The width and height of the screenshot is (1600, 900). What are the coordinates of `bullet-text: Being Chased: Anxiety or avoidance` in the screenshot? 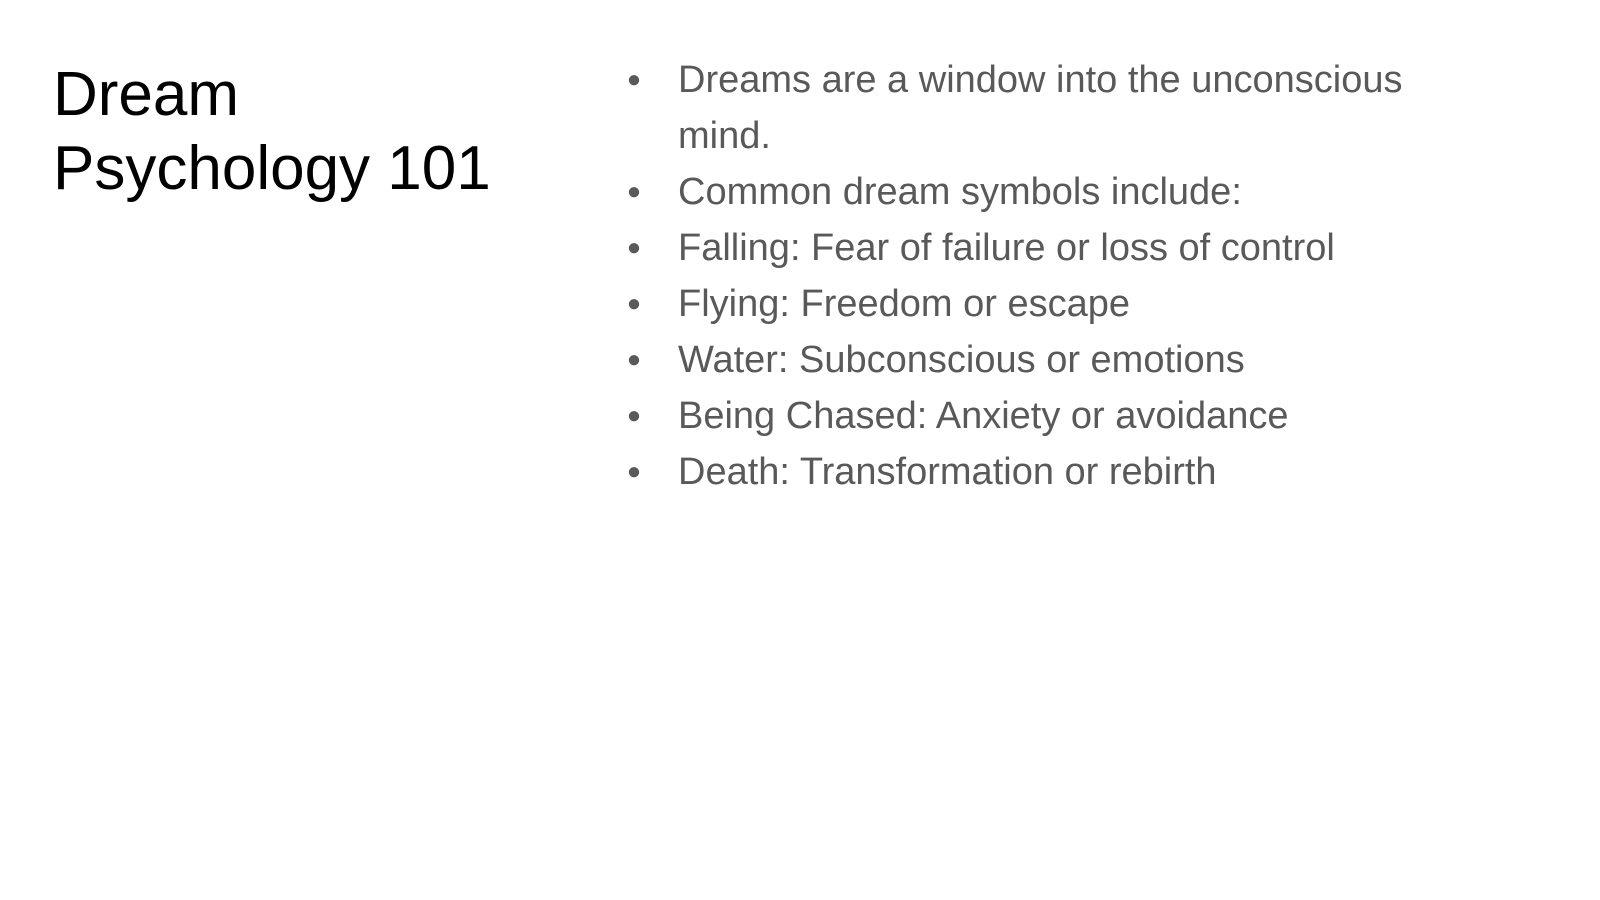 It's located at (983, 416).